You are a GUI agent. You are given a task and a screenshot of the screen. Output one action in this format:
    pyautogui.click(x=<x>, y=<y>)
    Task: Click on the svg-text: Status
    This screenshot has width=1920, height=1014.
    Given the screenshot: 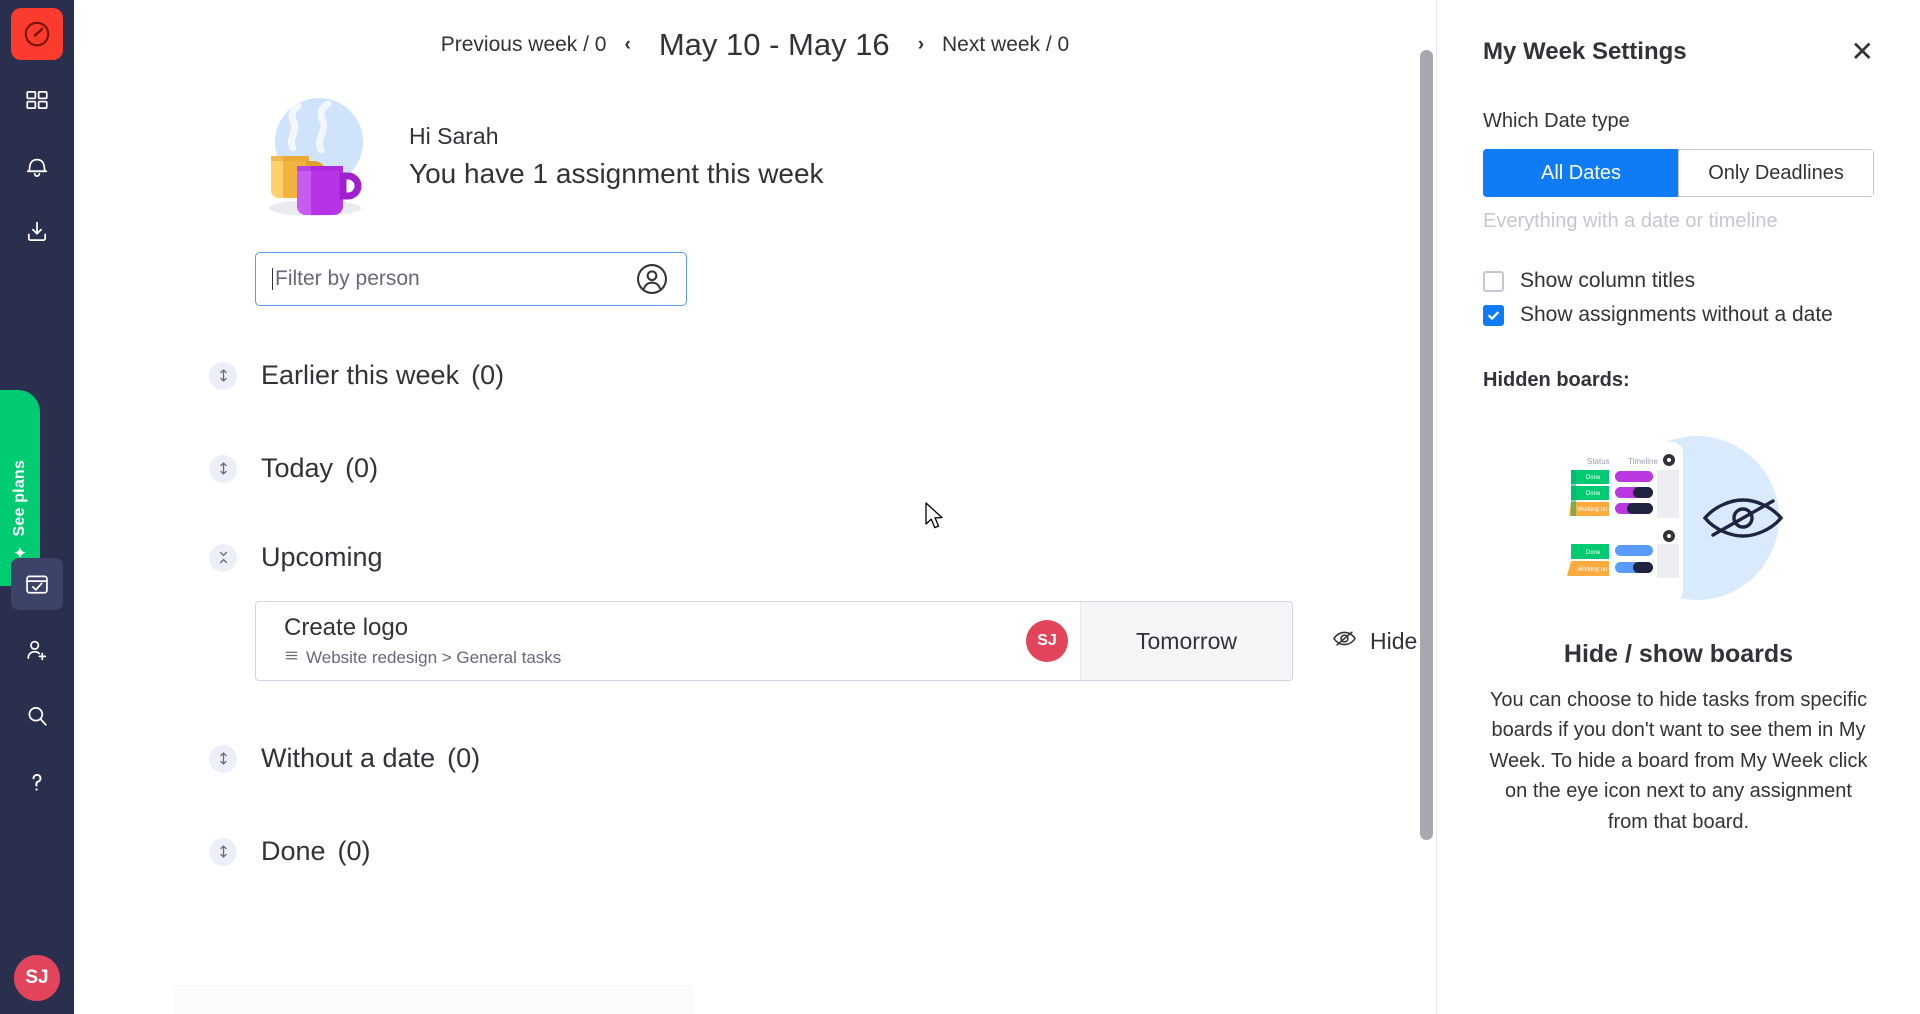 What is the action you would take?
    pyautogui.click(x=1598, y=461)
    